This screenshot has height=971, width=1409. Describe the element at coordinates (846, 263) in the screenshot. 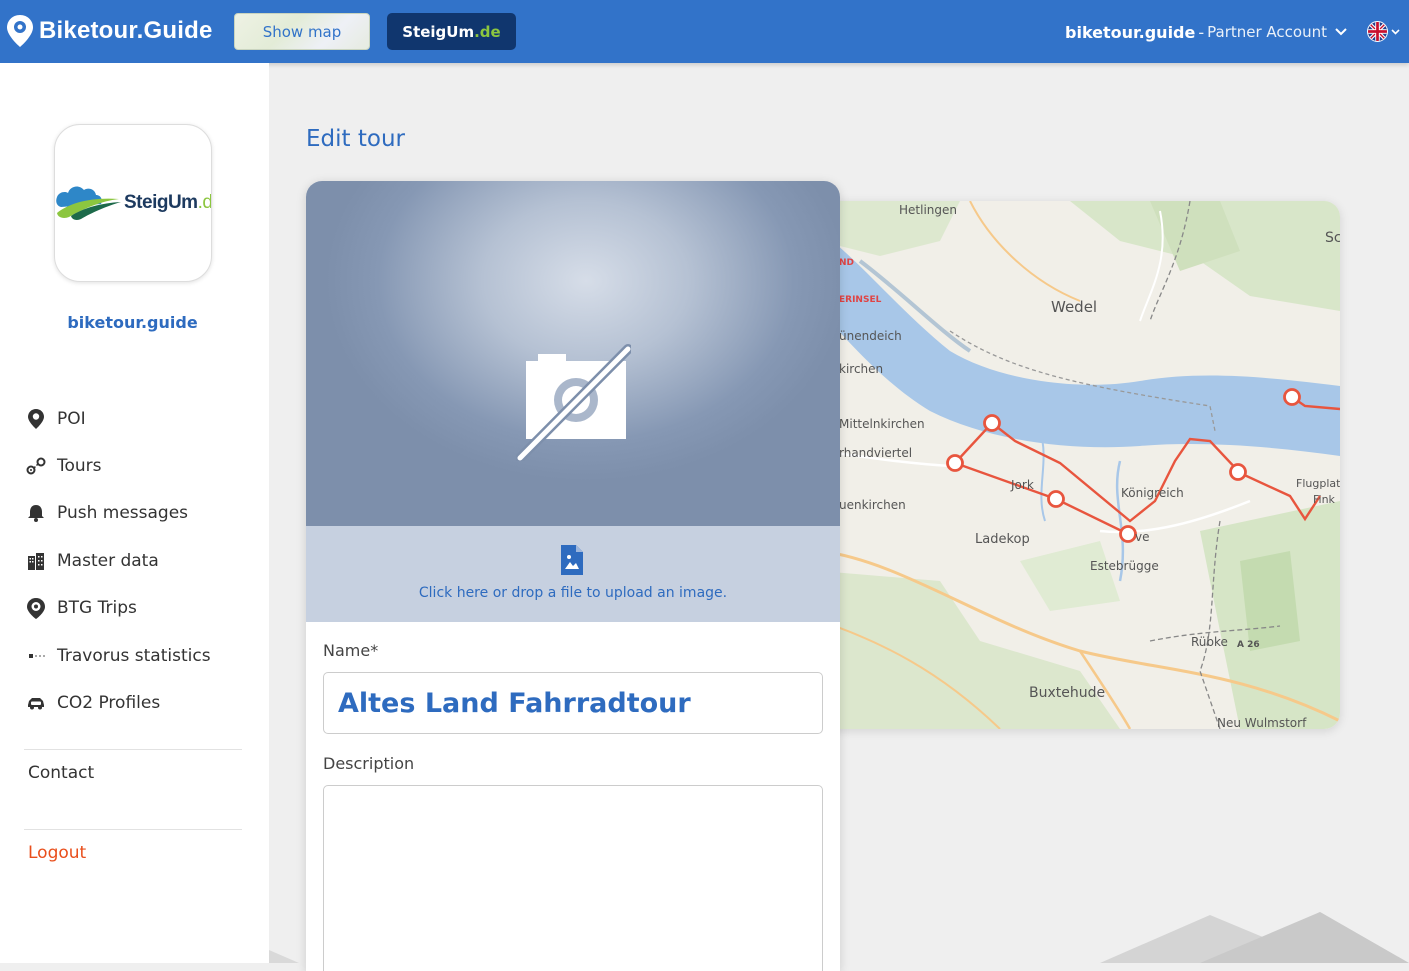

I see `map-label: ND` at that location.